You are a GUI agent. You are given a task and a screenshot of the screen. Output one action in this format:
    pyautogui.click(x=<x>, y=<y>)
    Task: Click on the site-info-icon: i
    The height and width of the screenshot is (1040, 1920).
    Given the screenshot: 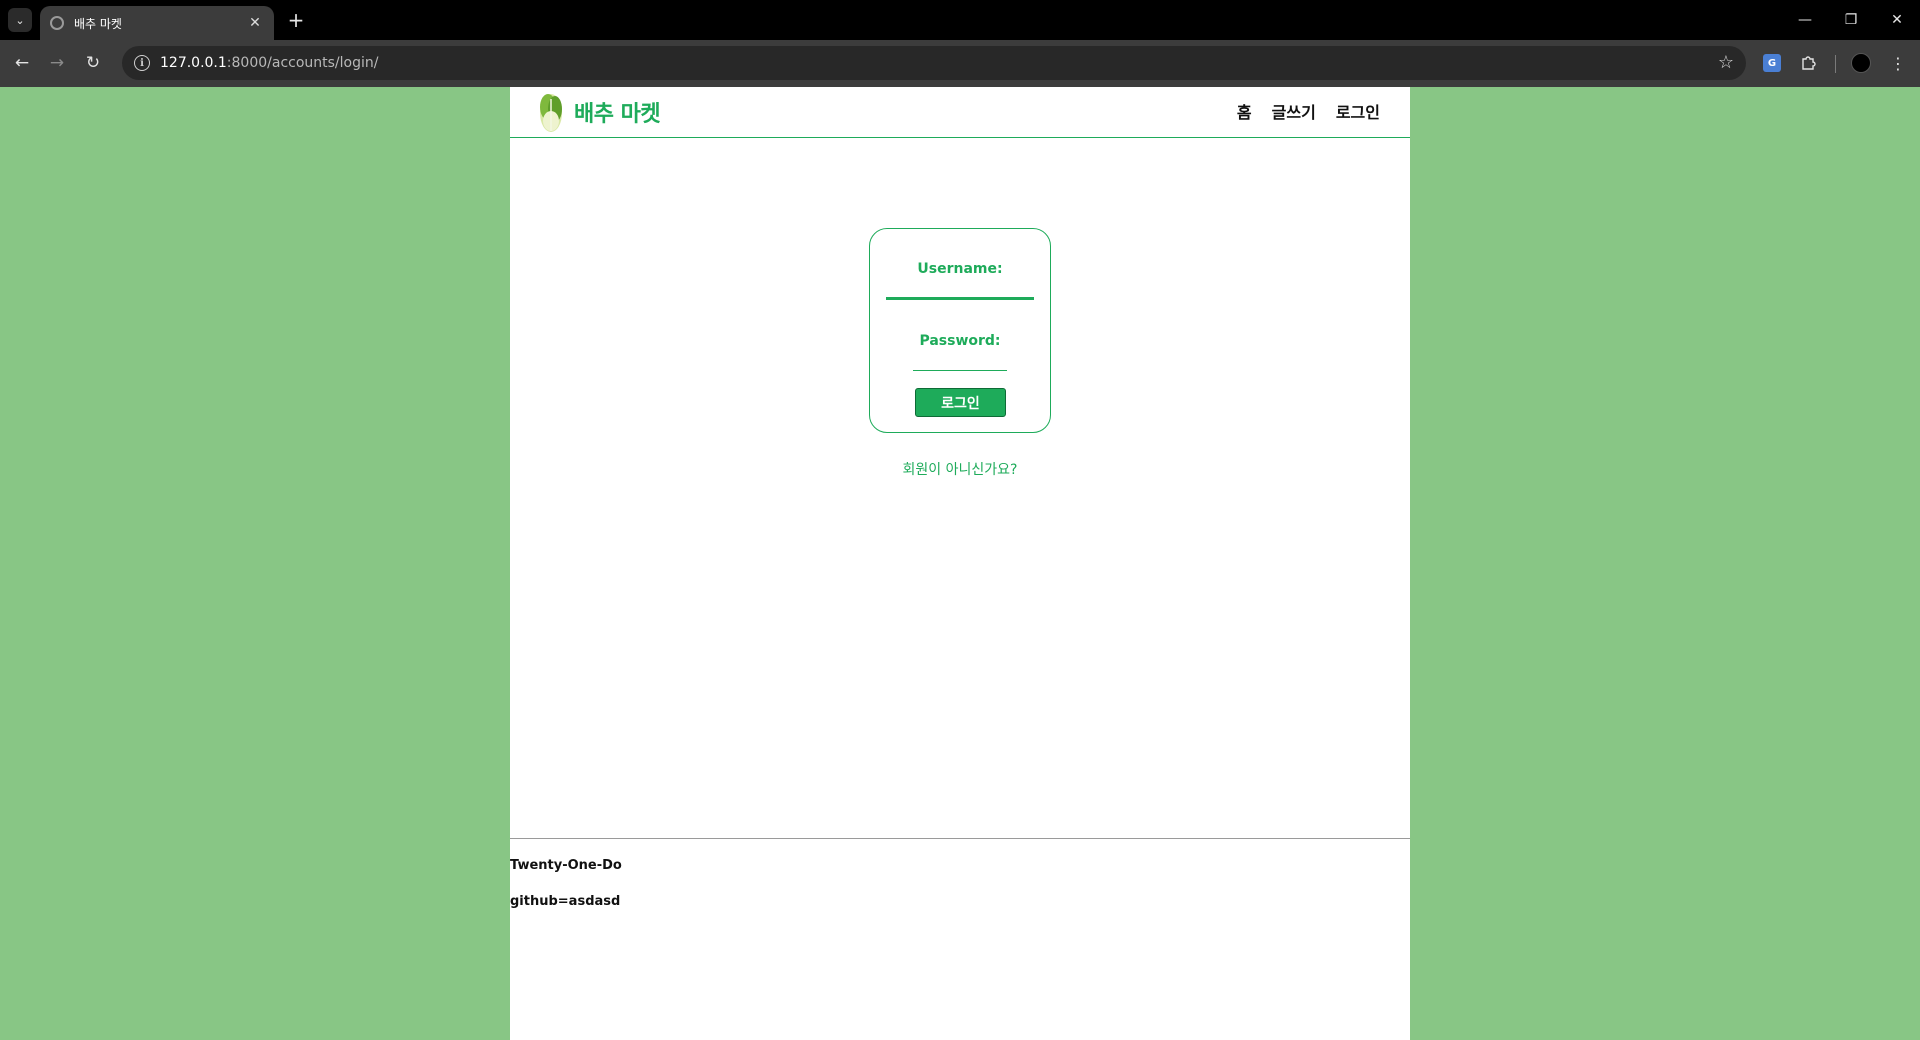 What is the action you would take?
    pyautogui.click(x=142, y=63)
    